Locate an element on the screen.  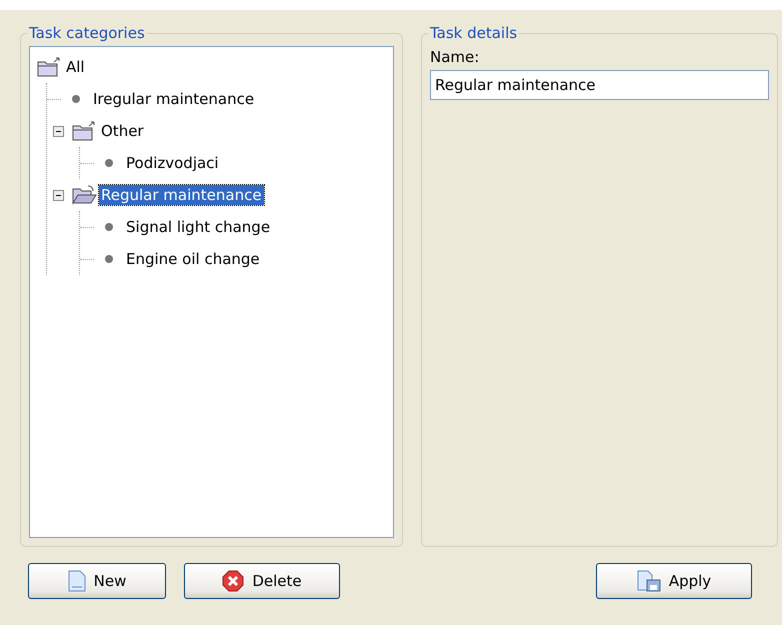
group-title: Task categories is located at coordinates (87, 33).